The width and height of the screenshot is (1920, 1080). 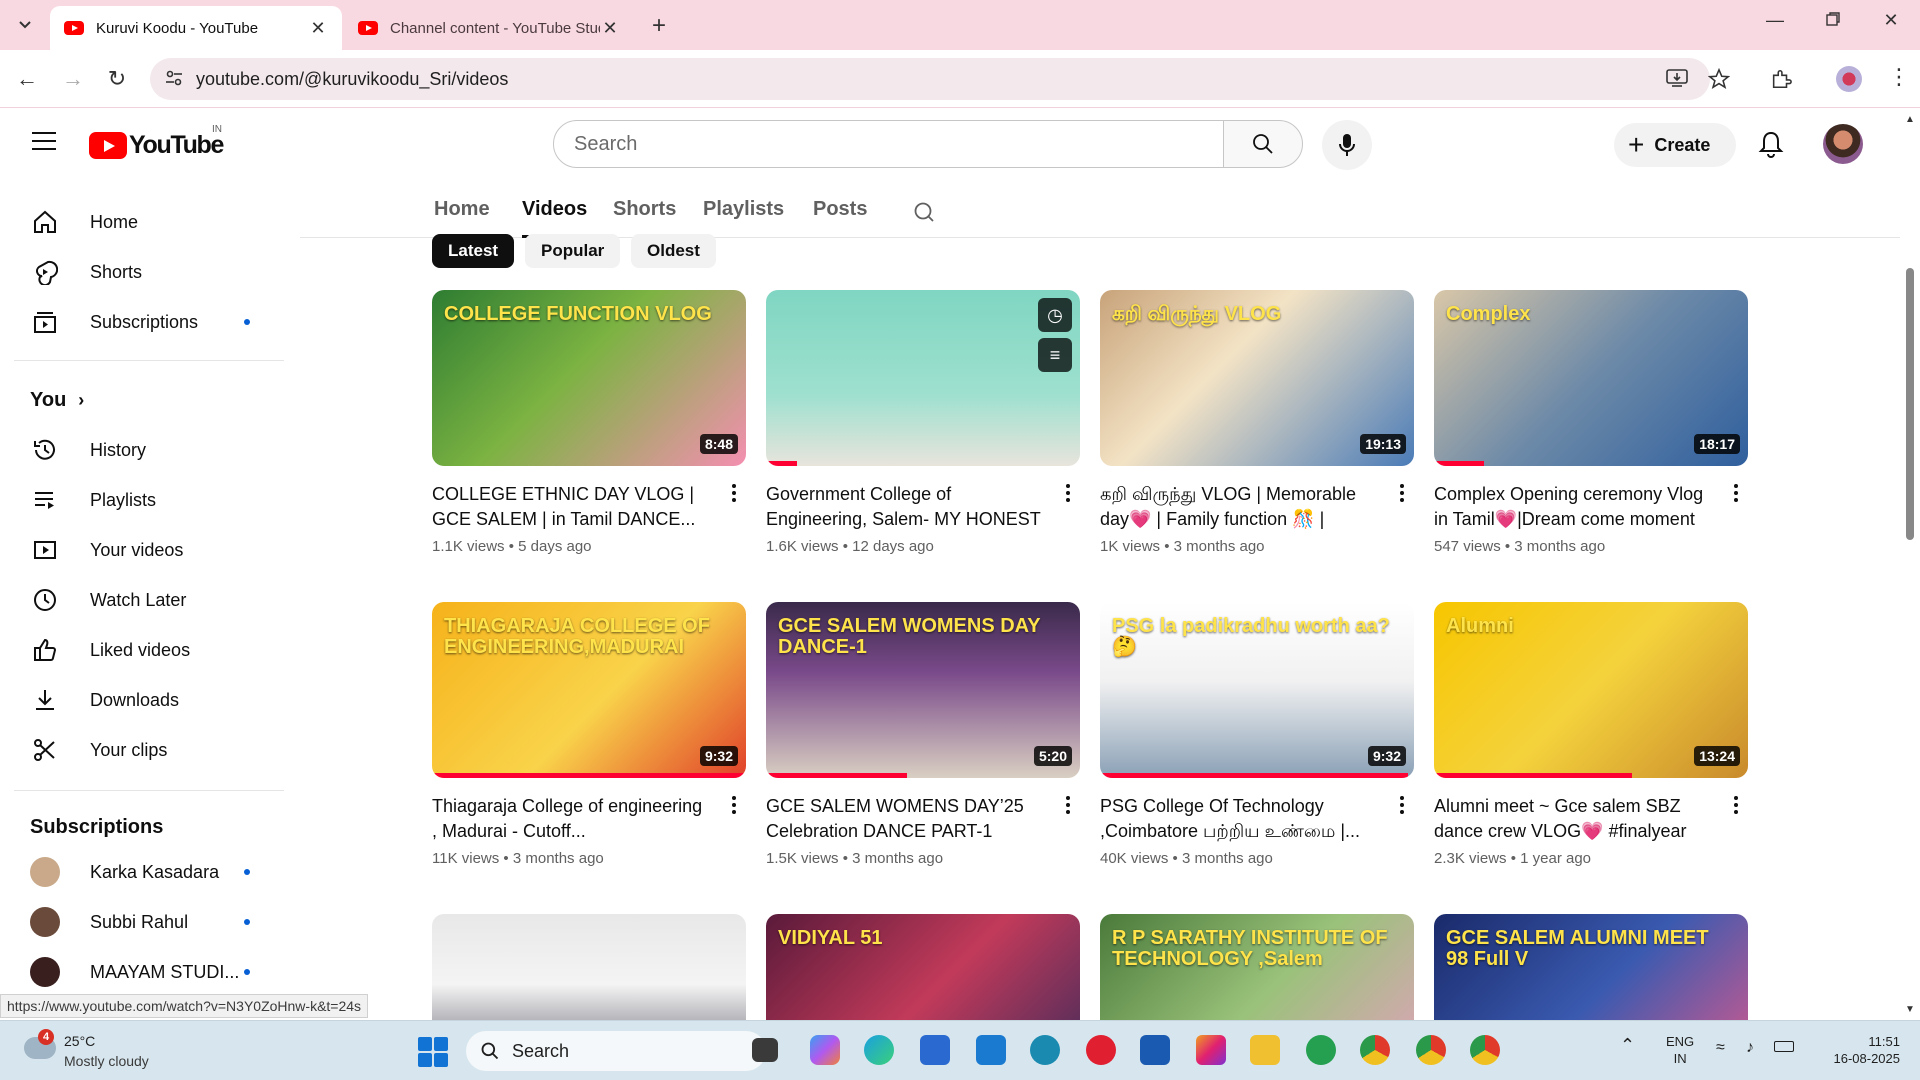 What do you see at coordinates (743, 209) in the screenshot?
I see `tab-playlists: Playlists` at bounding box center [743, 209].